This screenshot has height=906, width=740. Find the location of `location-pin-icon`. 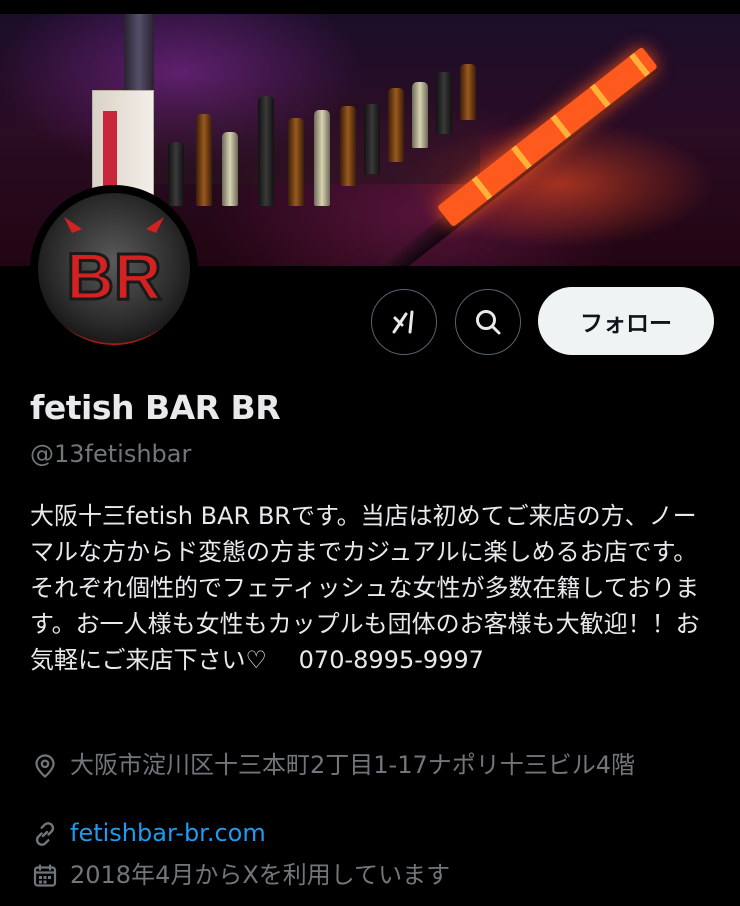

location-pin-icon is located at coordinates (45, 766).